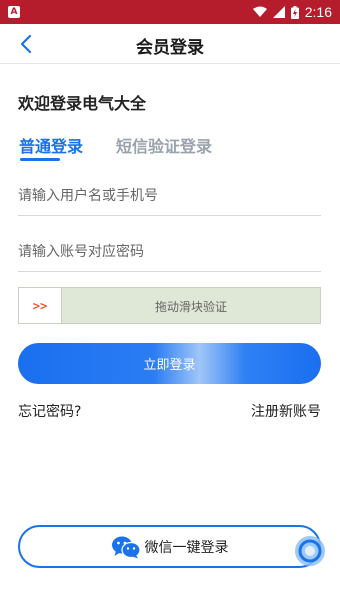  I want to click on active-tab-indicator, so click(40, 159).